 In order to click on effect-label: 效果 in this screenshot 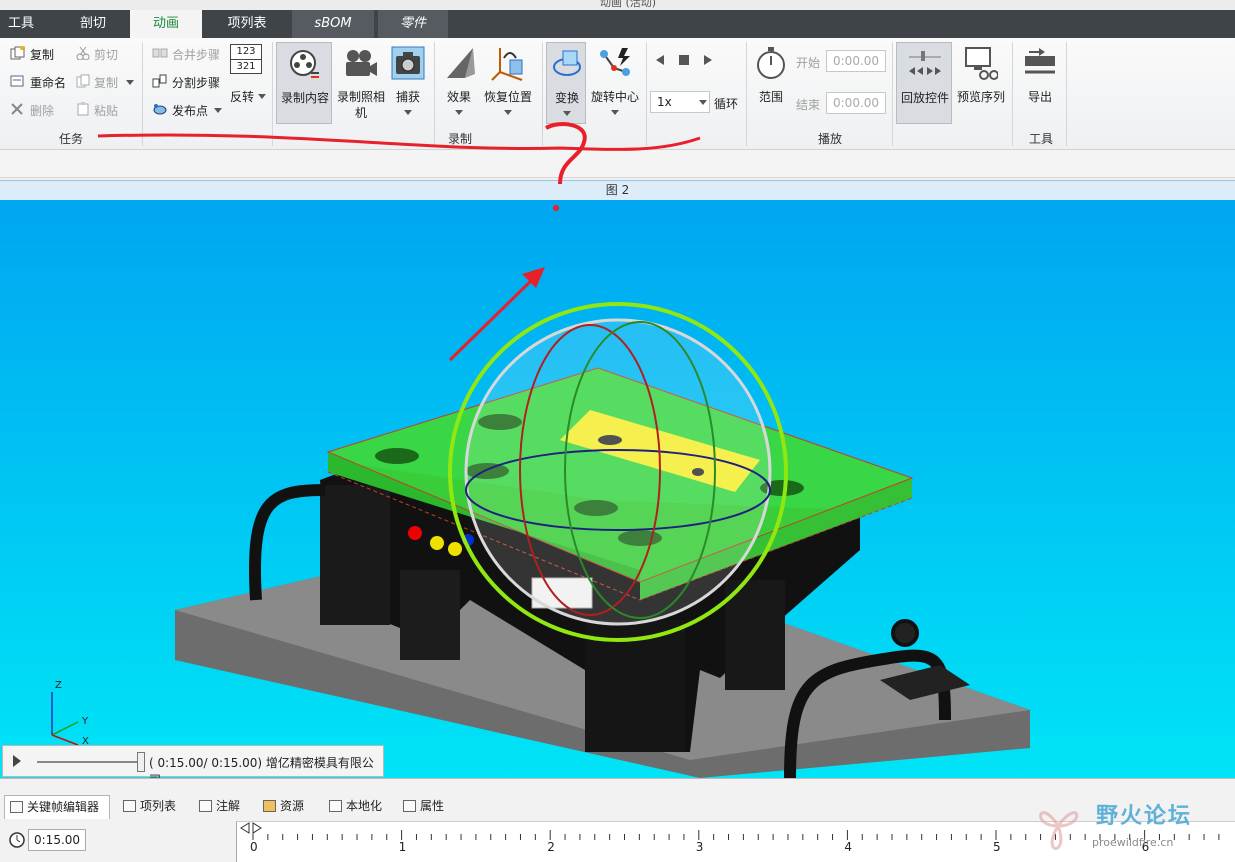, I will do `click(458, 97)`.